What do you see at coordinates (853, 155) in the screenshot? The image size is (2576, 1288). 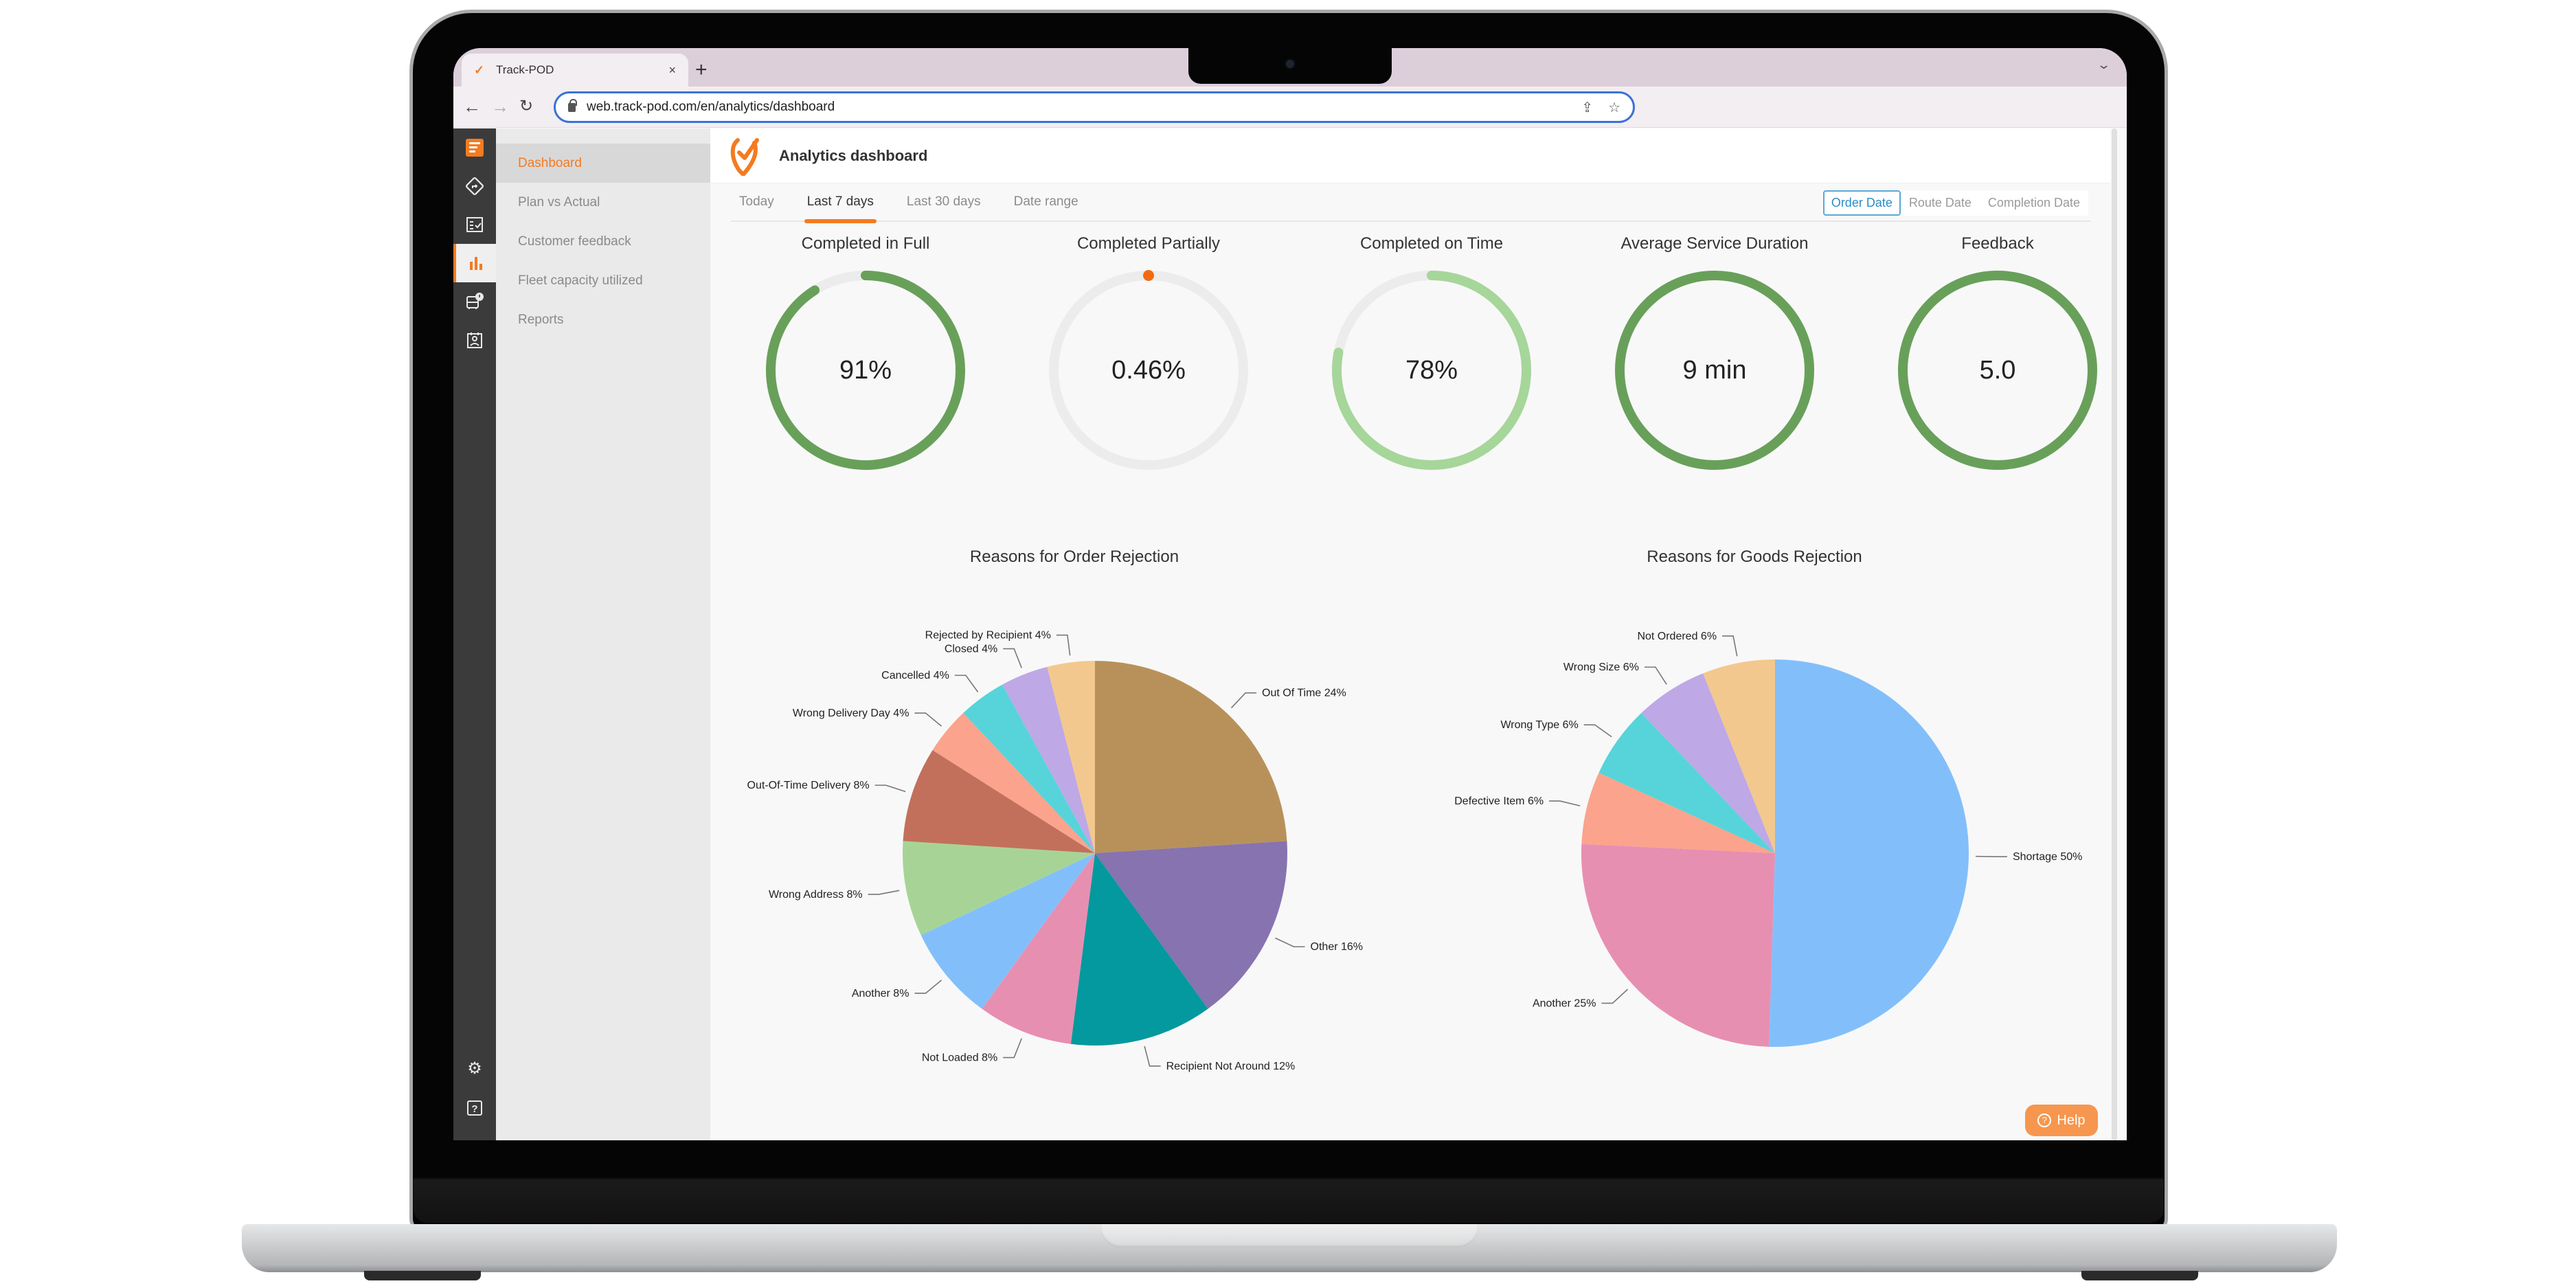 I see `page-title: Analytics dashboard` at bounding box center [853, 155].